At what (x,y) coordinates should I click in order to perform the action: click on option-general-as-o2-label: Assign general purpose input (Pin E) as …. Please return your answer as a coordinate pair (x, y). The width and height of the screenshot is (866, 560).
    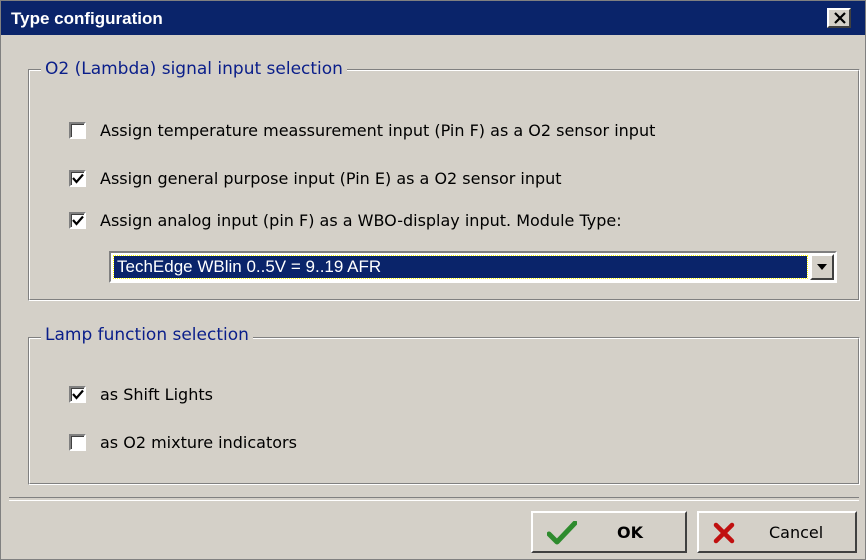
    Looking at the image, I should click on (331, 178).